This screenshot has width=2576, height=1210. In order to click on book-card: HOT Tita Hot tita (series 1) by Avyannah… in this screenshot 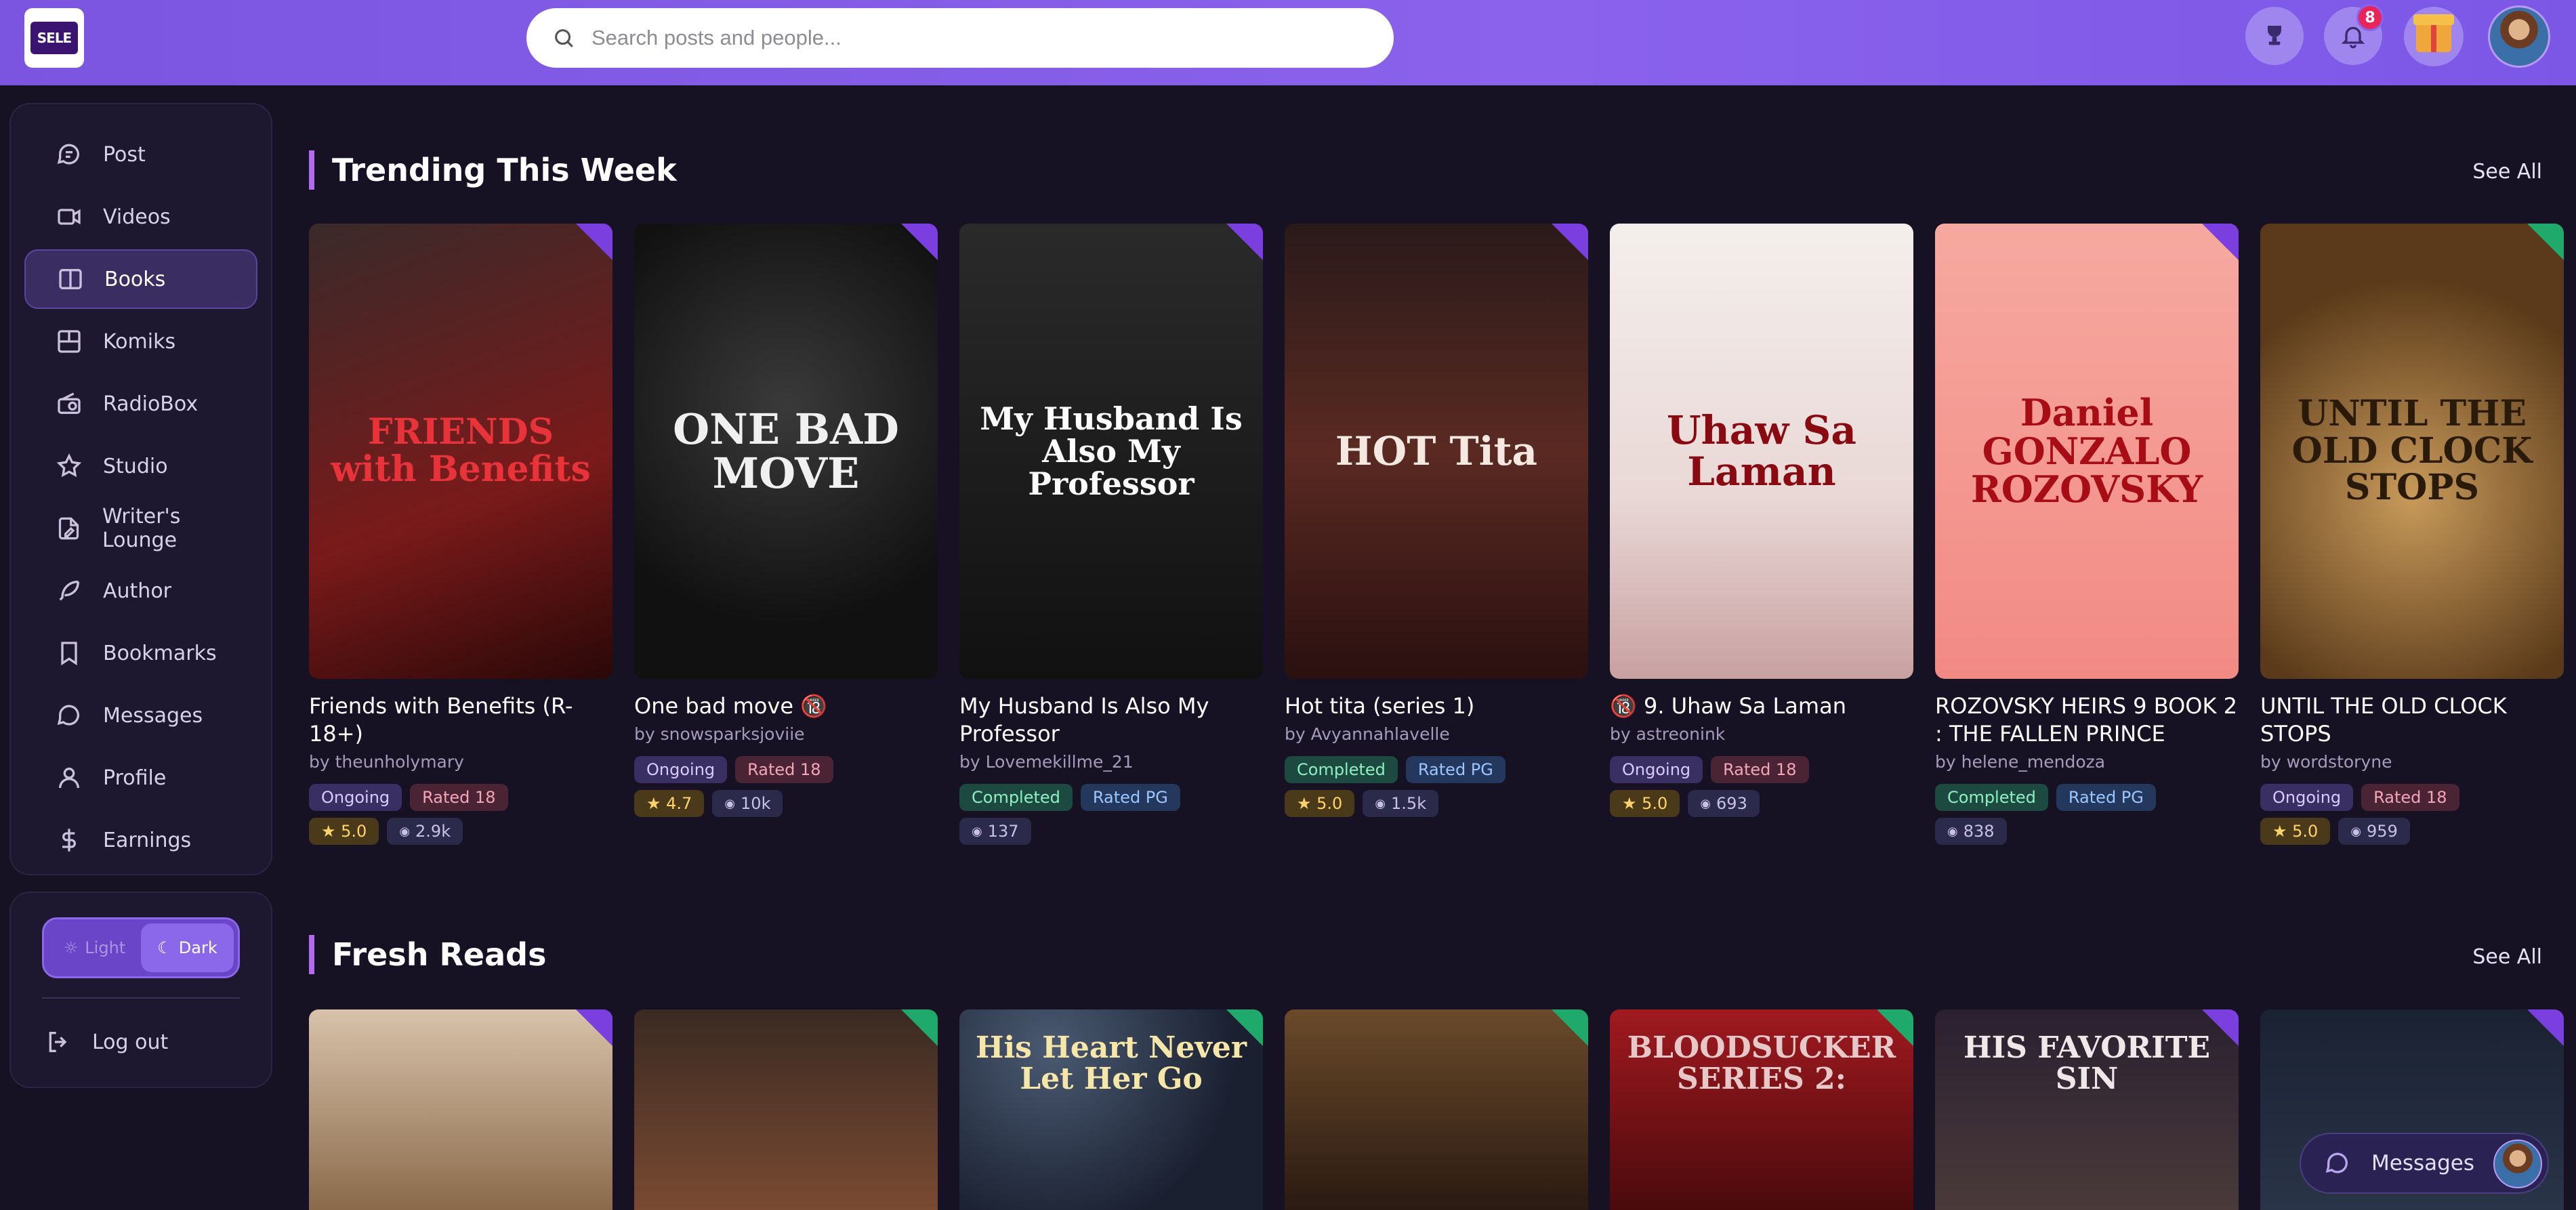, I will do `click(1436, 520)`.